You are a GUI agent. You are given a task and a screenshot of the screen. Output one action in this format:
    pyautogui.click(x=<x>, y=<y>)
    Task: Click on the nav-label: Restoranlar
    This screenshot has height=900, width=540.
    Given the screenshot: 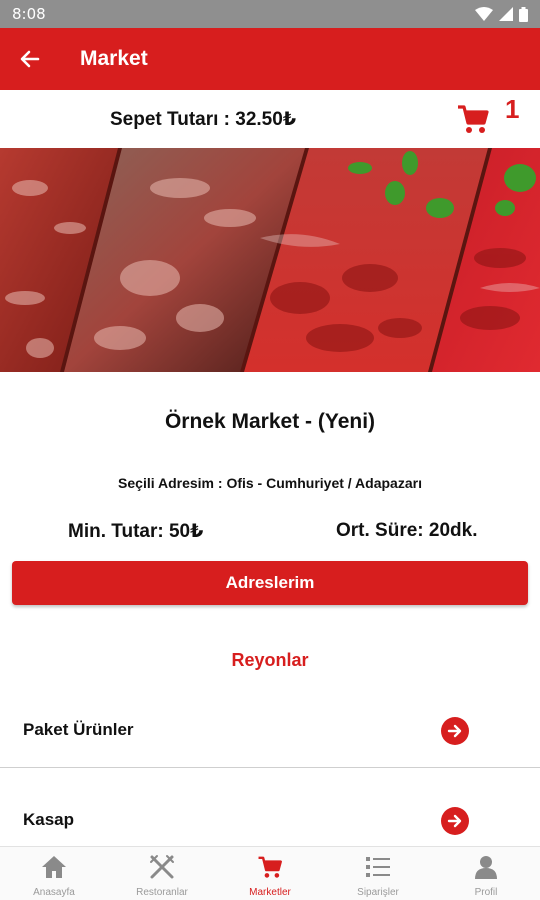 What is the action you would take?
    pyautogui.click(x=162, y=892)
    